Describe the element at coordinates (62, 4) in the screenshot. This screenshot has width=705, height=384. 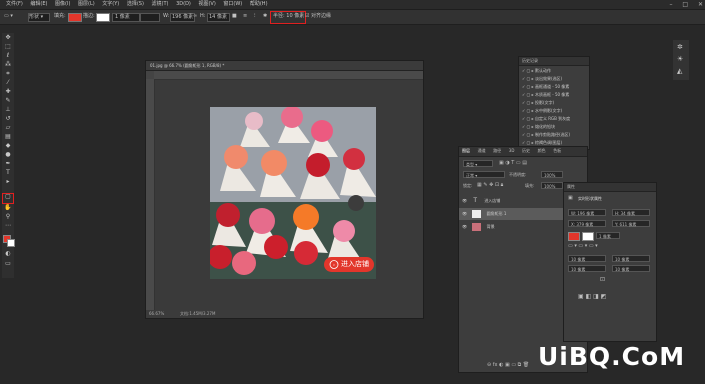
I see `menu-image: 图像(I)` at that location.